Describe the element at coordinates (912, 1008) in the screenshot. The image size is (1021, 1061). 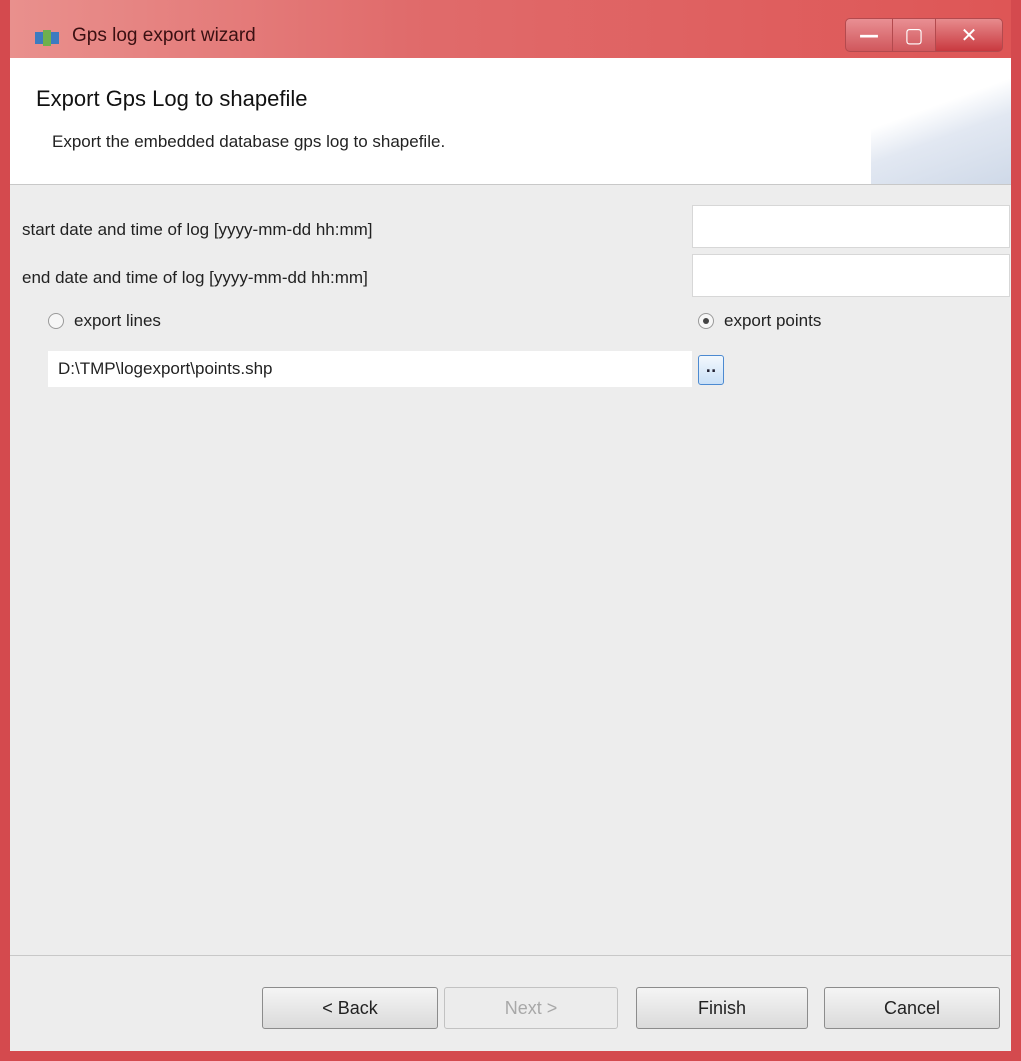
I see `cancel-button: Cancel` at that location.